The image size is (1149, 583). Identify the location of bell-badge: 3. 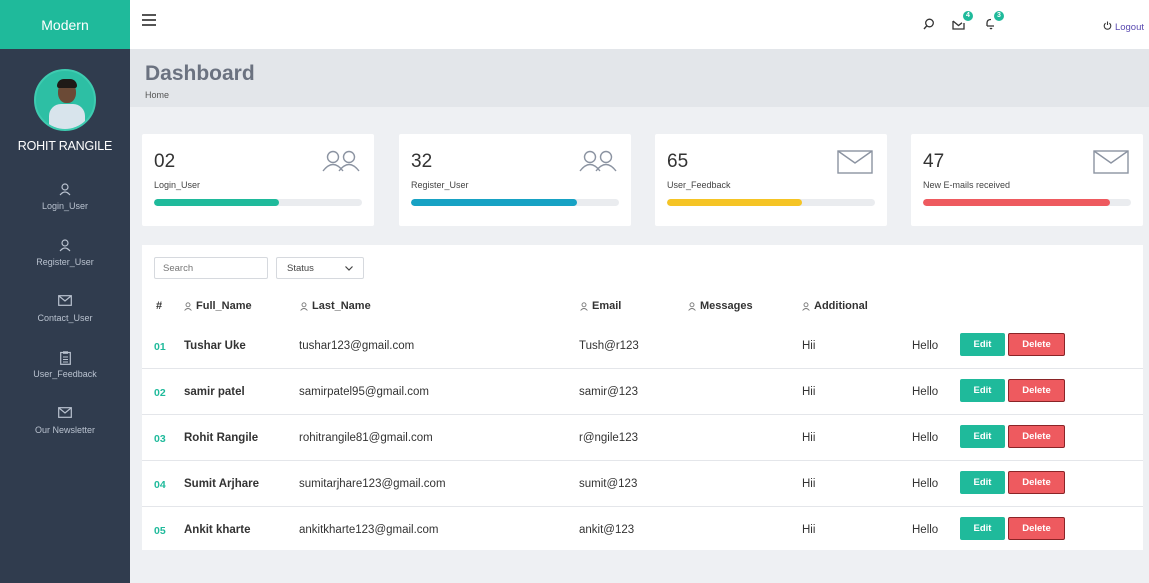
(999, 16).